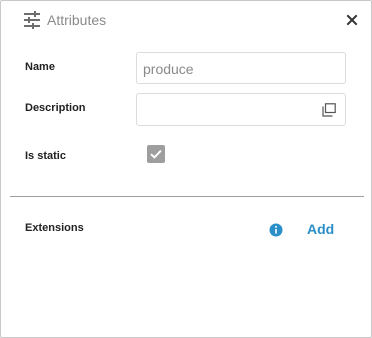  I want to click on name-label: Name, so click(40, 67).